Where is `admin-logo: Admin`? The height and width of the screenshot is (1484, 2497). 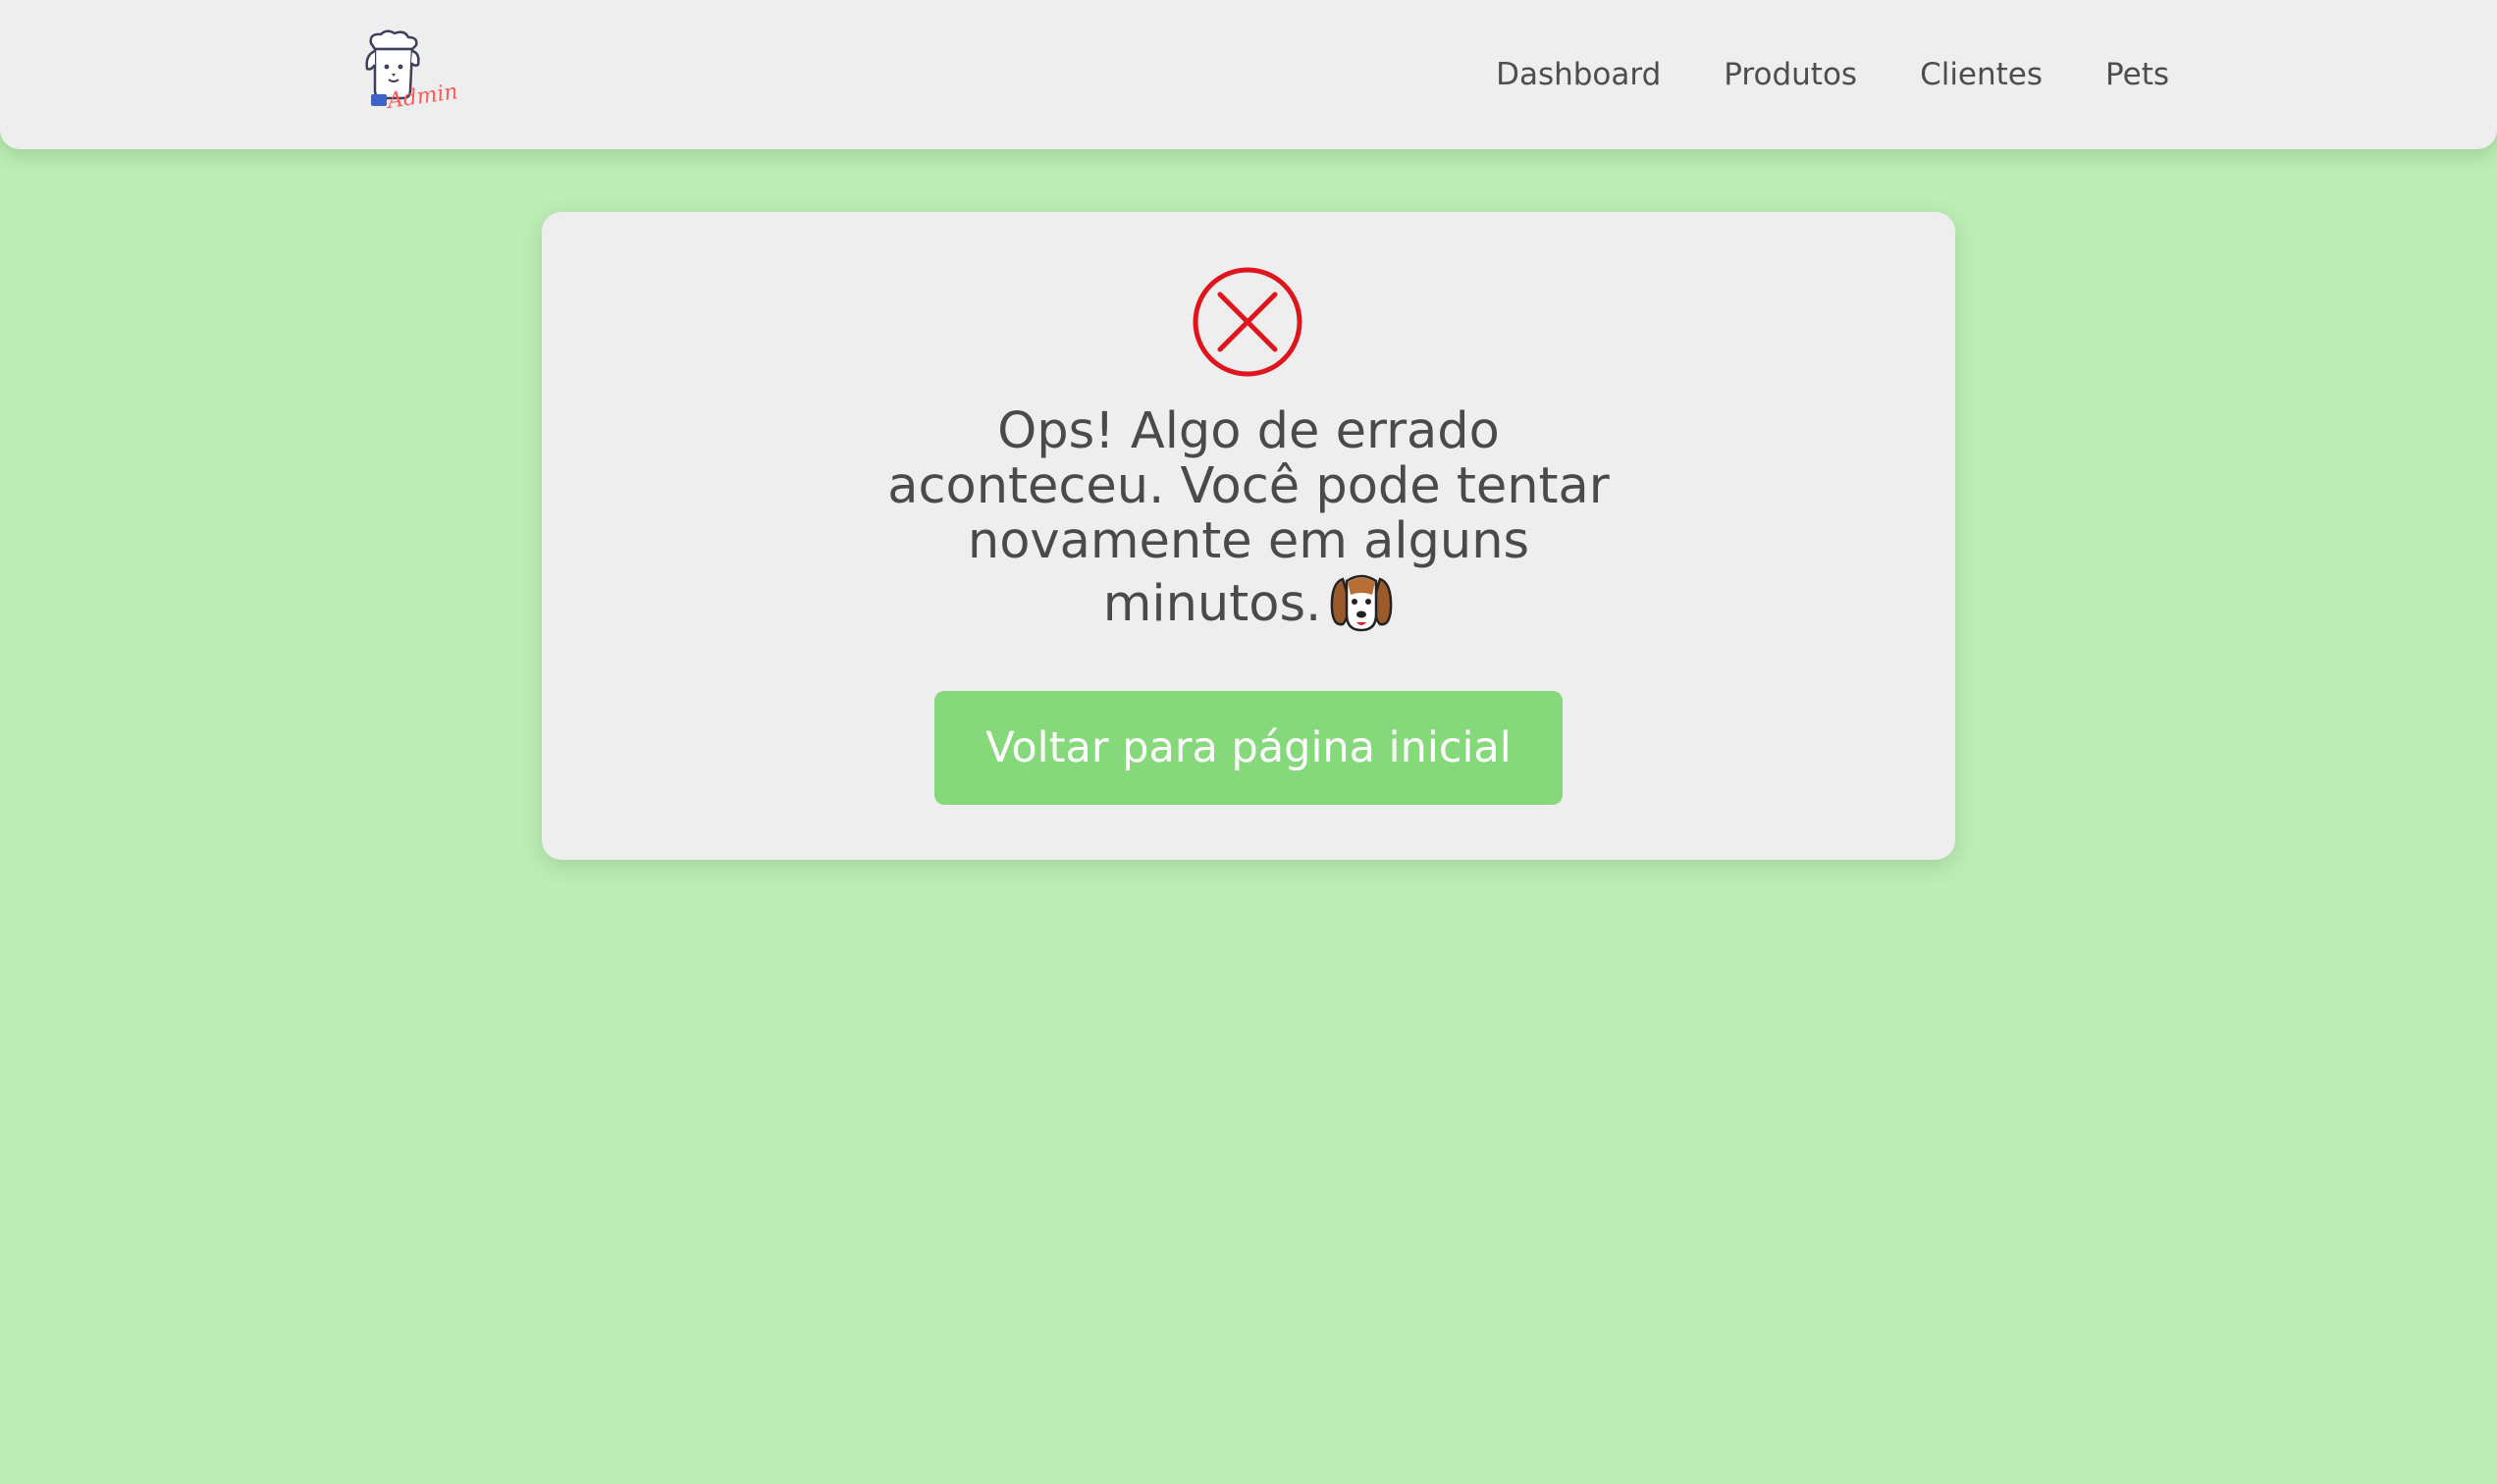
admin-logo: Admin is located at coordinates (413, 73).